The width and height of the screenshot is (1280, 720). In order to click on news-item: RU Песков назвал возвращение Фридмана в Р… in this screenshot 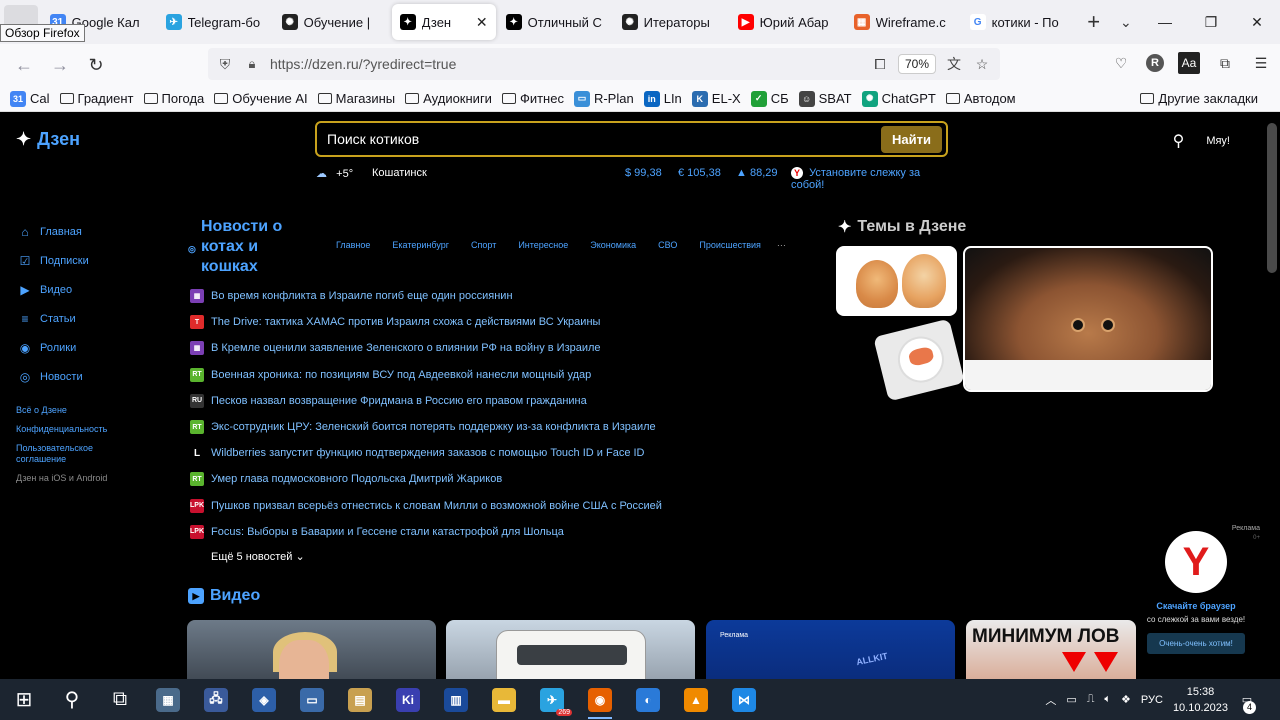, I will do `click(426, 401)`.